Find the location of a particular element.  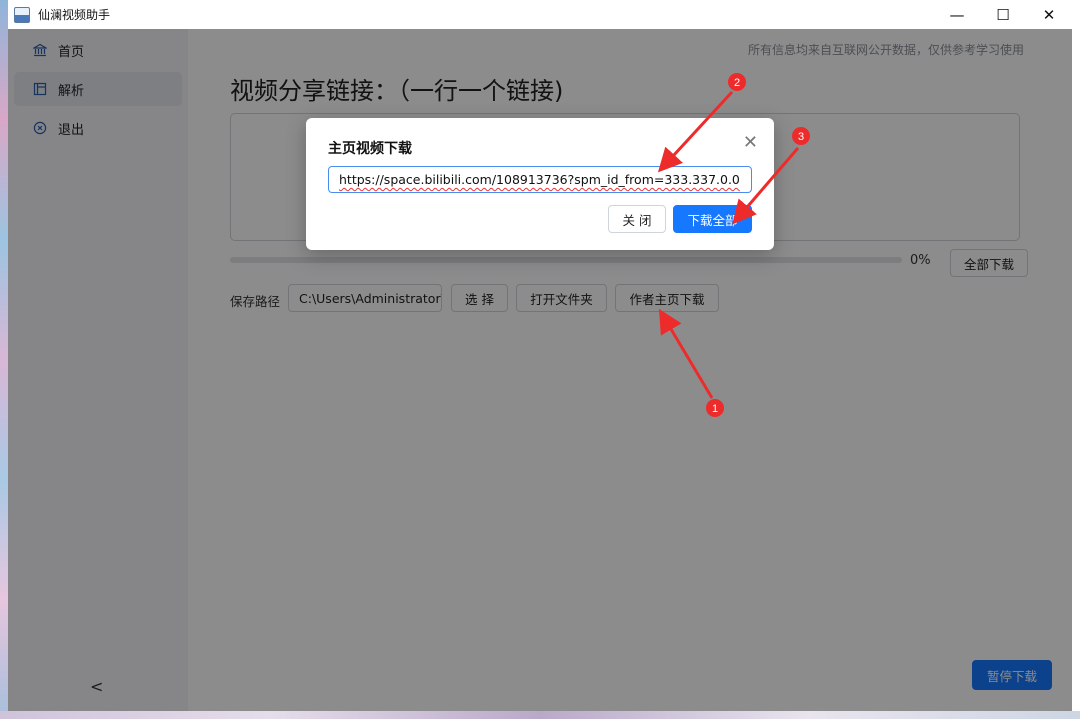

dialog-close-button: 关 闭 is located at coordinates (637, 219).